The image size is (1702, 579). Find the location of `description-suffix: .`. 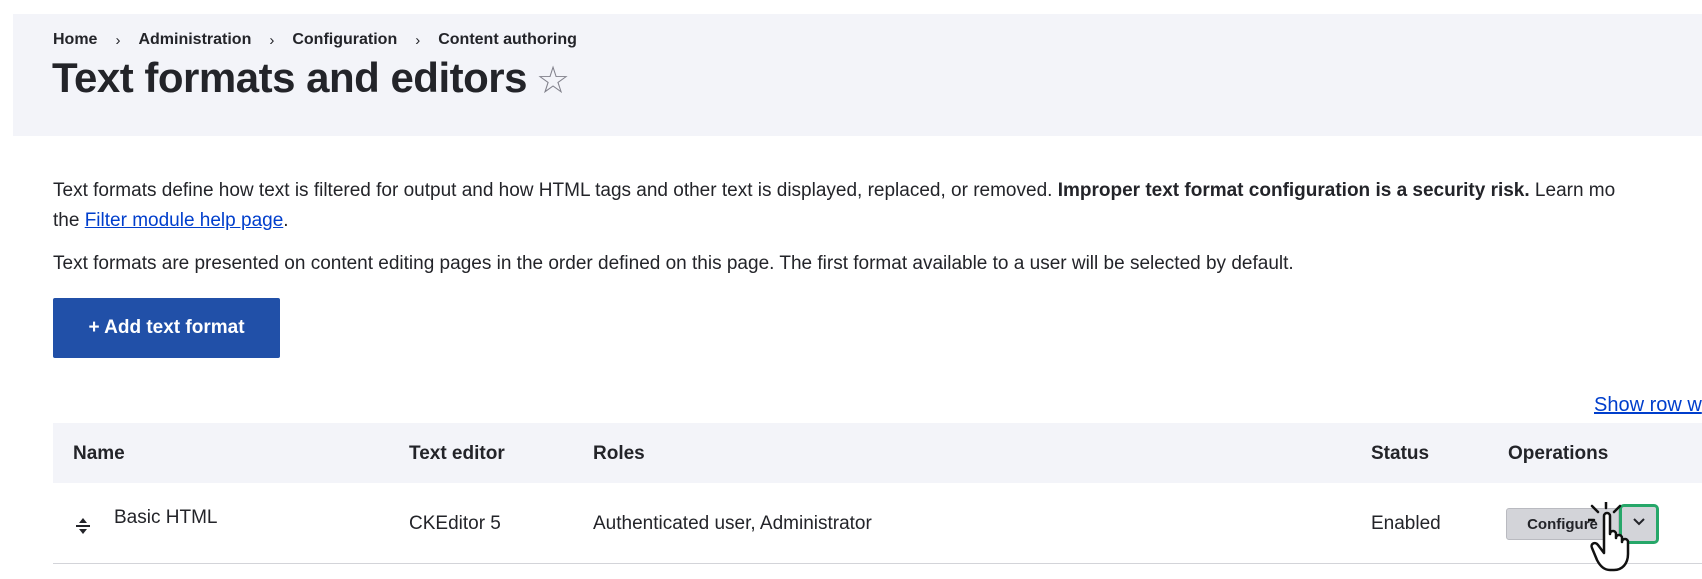

description-suffix: . is located at coordinates (286, 220).